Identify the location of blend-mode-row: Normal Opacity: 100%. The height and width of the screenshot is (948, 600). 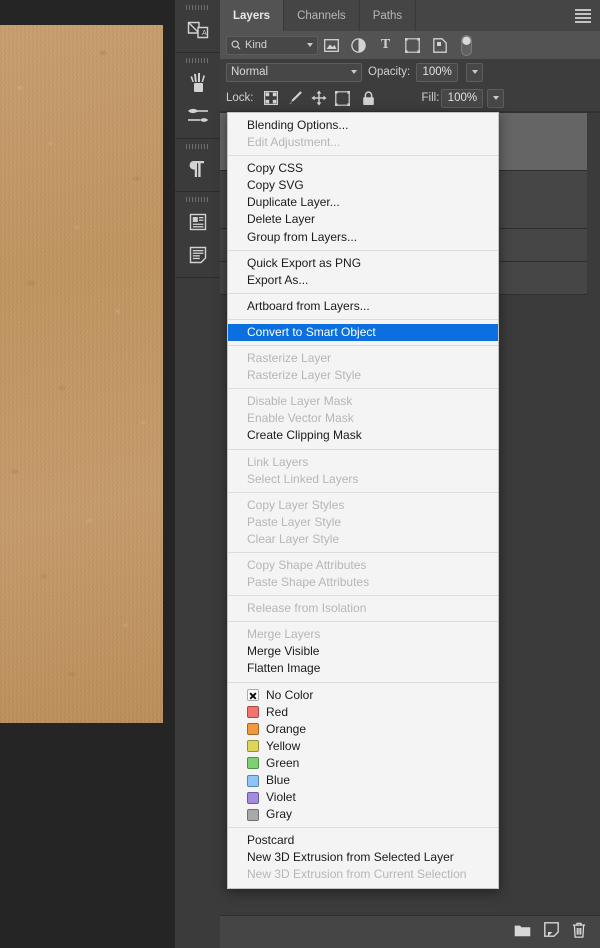
(410, 72).